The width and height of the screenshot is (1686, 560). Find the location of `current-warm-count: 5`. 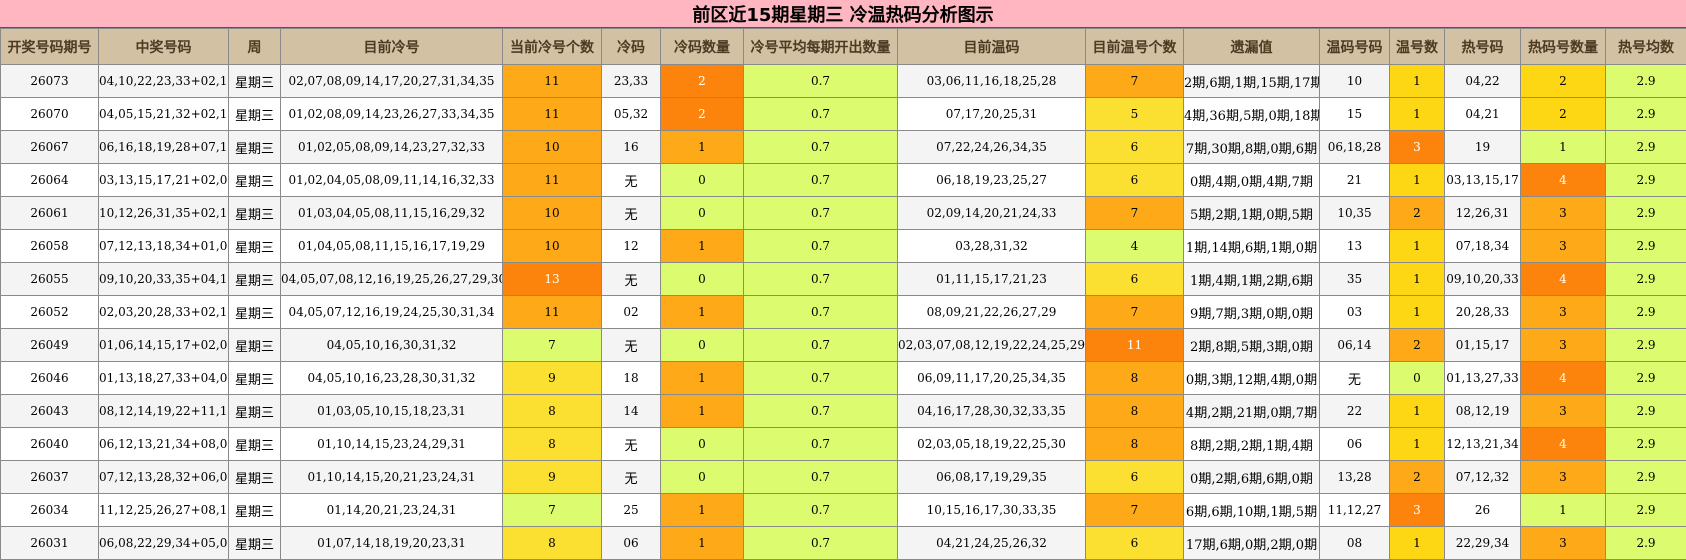

current-warm-count: 5 is located at coordinates (1134, 114).